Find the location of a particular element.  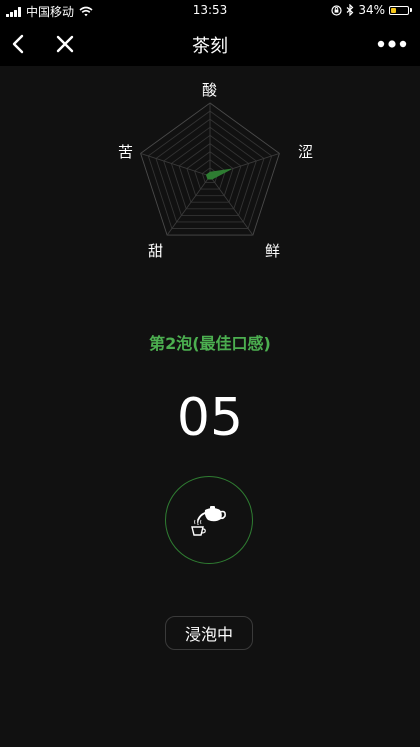

page-title: 茶刻 is located at coordinates (210, 46).